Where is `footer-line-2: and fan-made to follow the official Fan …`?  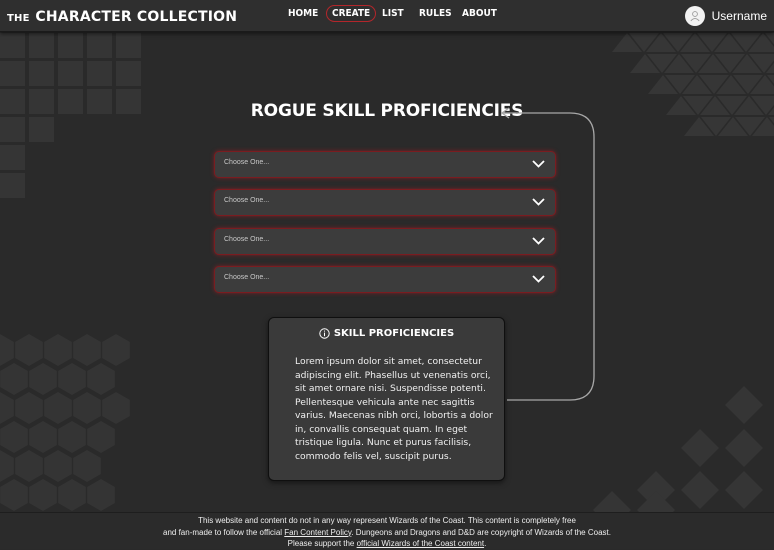
footer-line-2: and fan-made to follow the official Fan … is located at coordinates (387, 533).